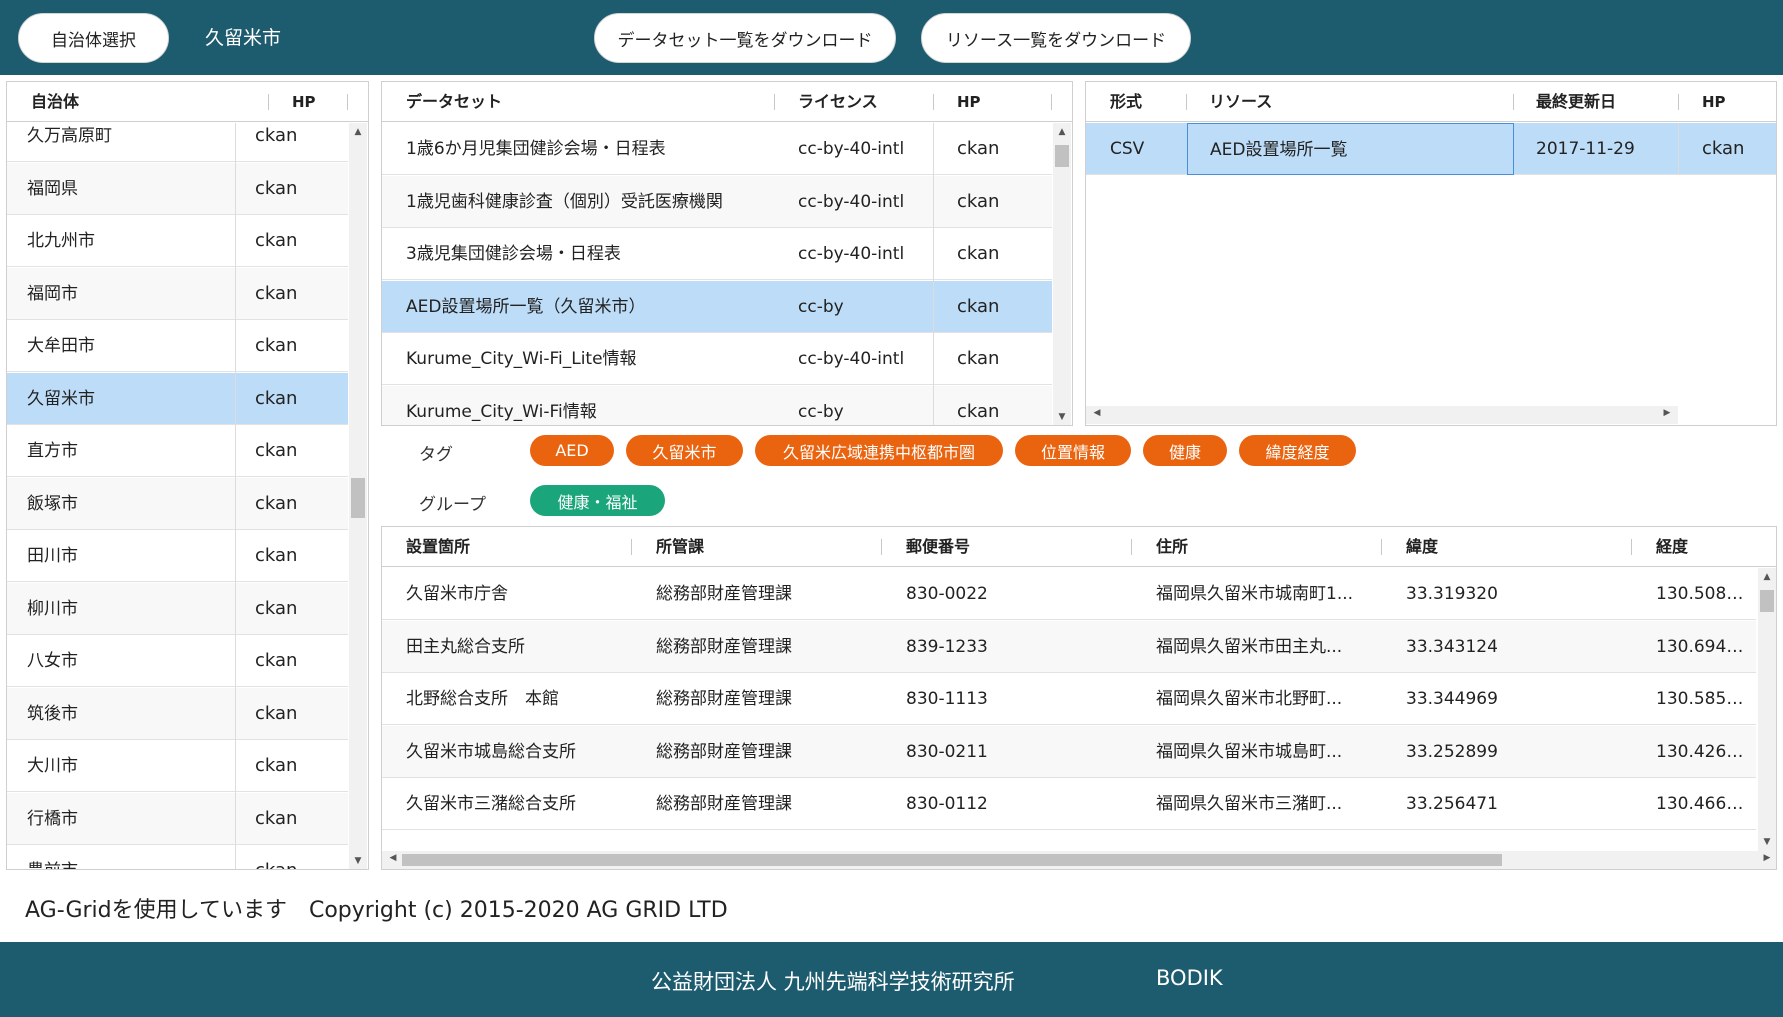  Describe the element at coordinates (454, 102) in the screenshot. I see `column-header-dataset: データセット` at that location.